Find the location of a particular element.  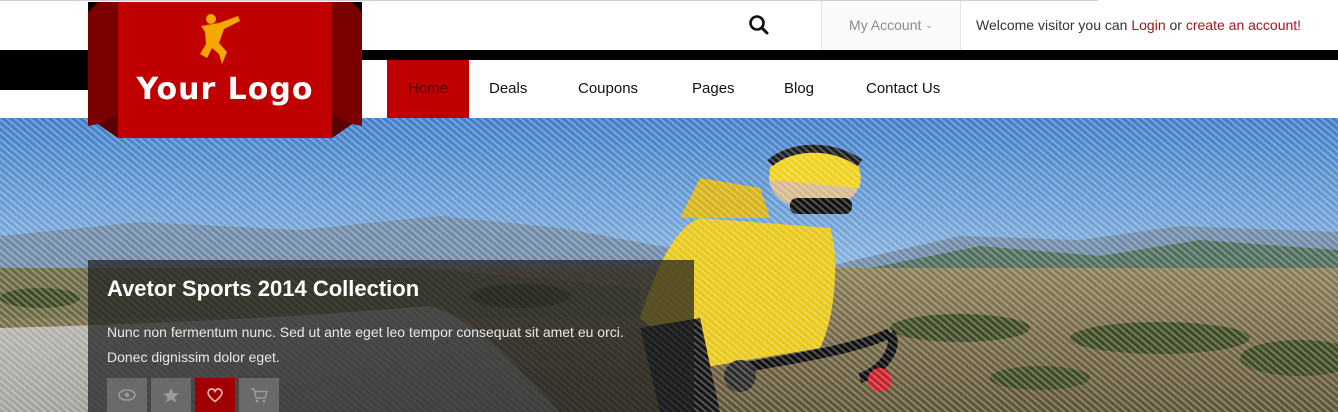

chevron-down-icon: ⌄ is located at coordinates (929, 25).